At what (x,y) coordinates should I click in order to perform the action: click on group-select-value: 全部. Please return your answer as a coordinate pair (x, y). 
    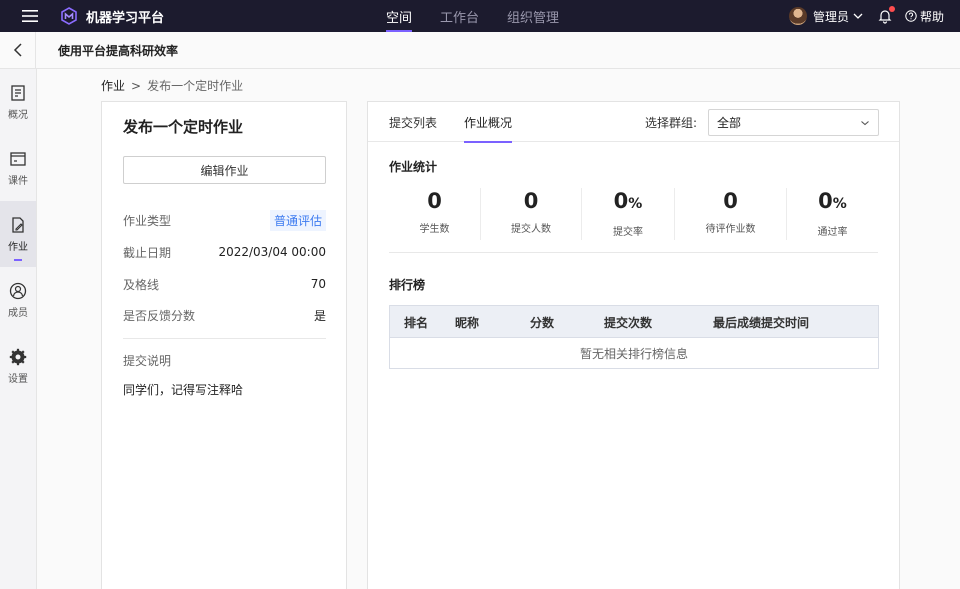
    Looking at the image, I should click on (729, 123).